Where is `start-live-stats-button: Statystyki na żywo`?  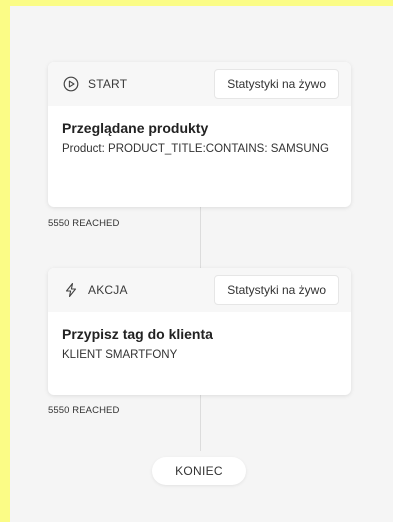
start-live-stats-button: Statystyki na żywo is located at coordinates (276, 84).